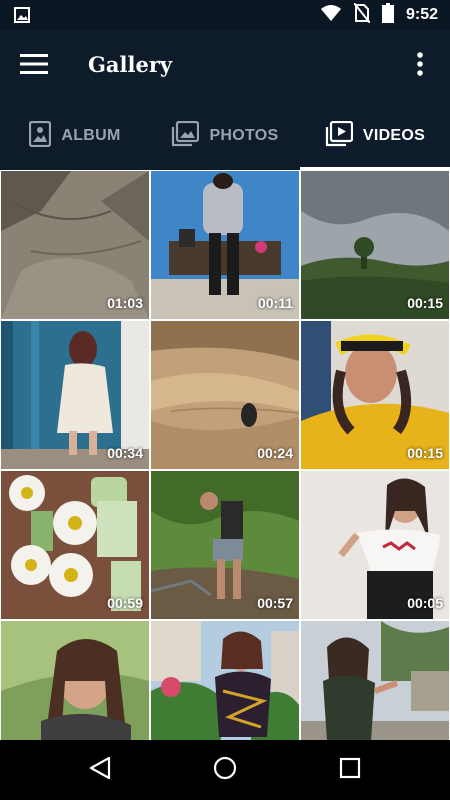 The height and width of the screenshot is (800, 450). I want to click on back-button, so click(100, 770).